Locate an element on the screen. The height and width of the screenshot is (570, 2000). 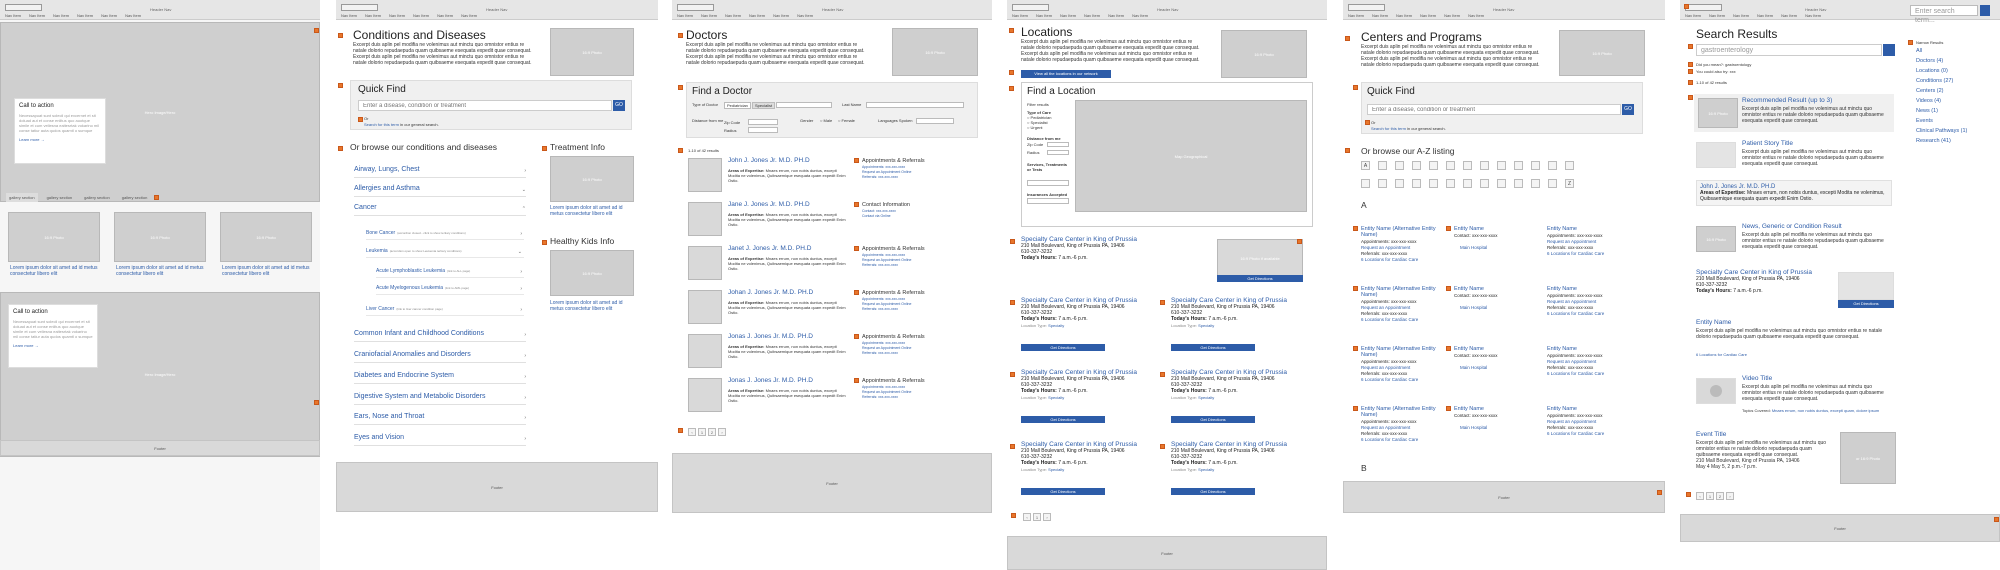
filter-item: Videos (4) is located at coordinates (1928, 101).